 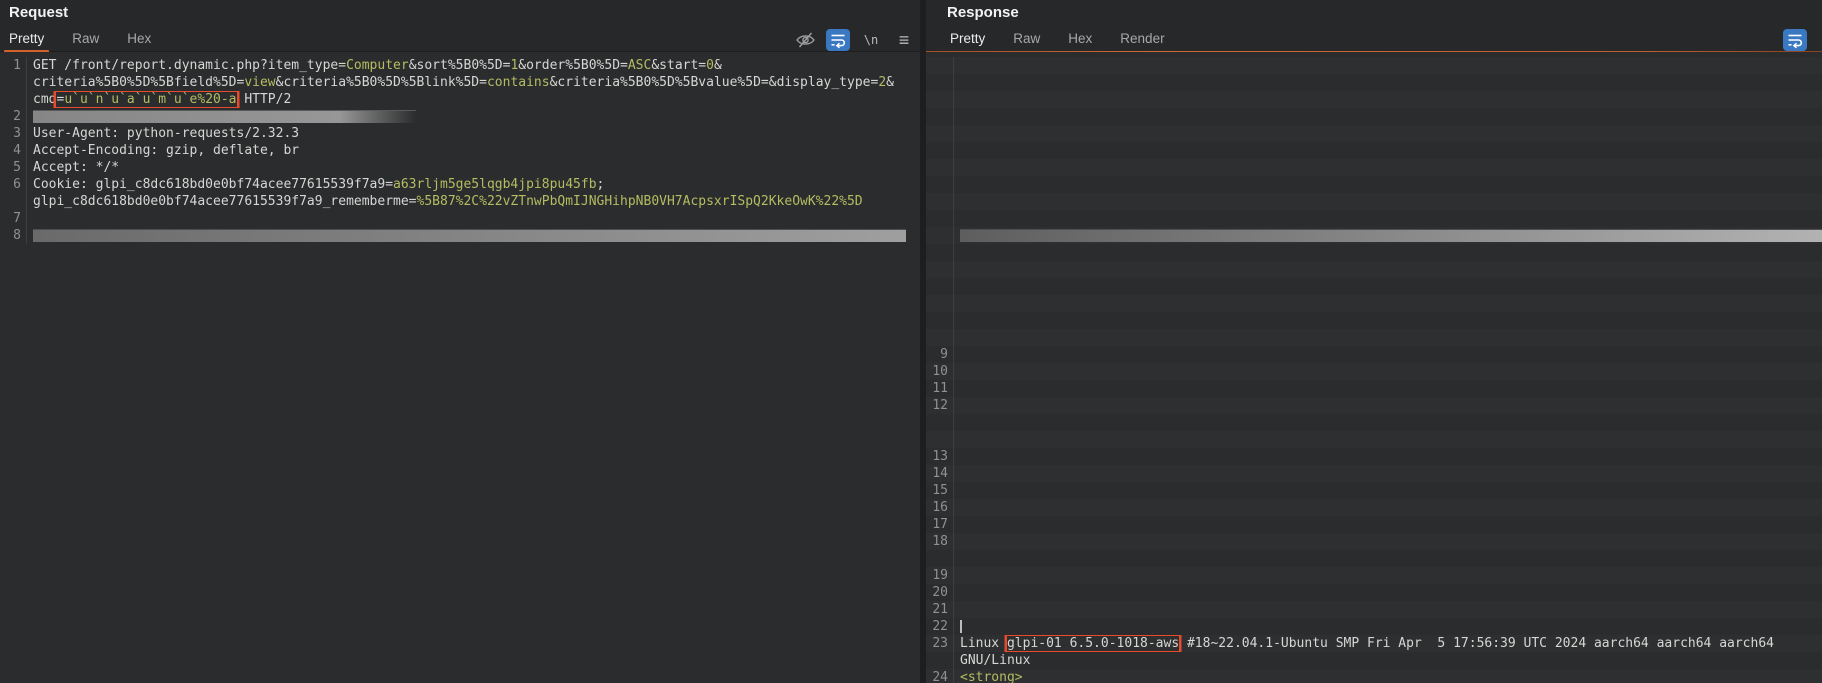 I want to click on code-row: GNU/Linux, so click(x=1374, y=660).